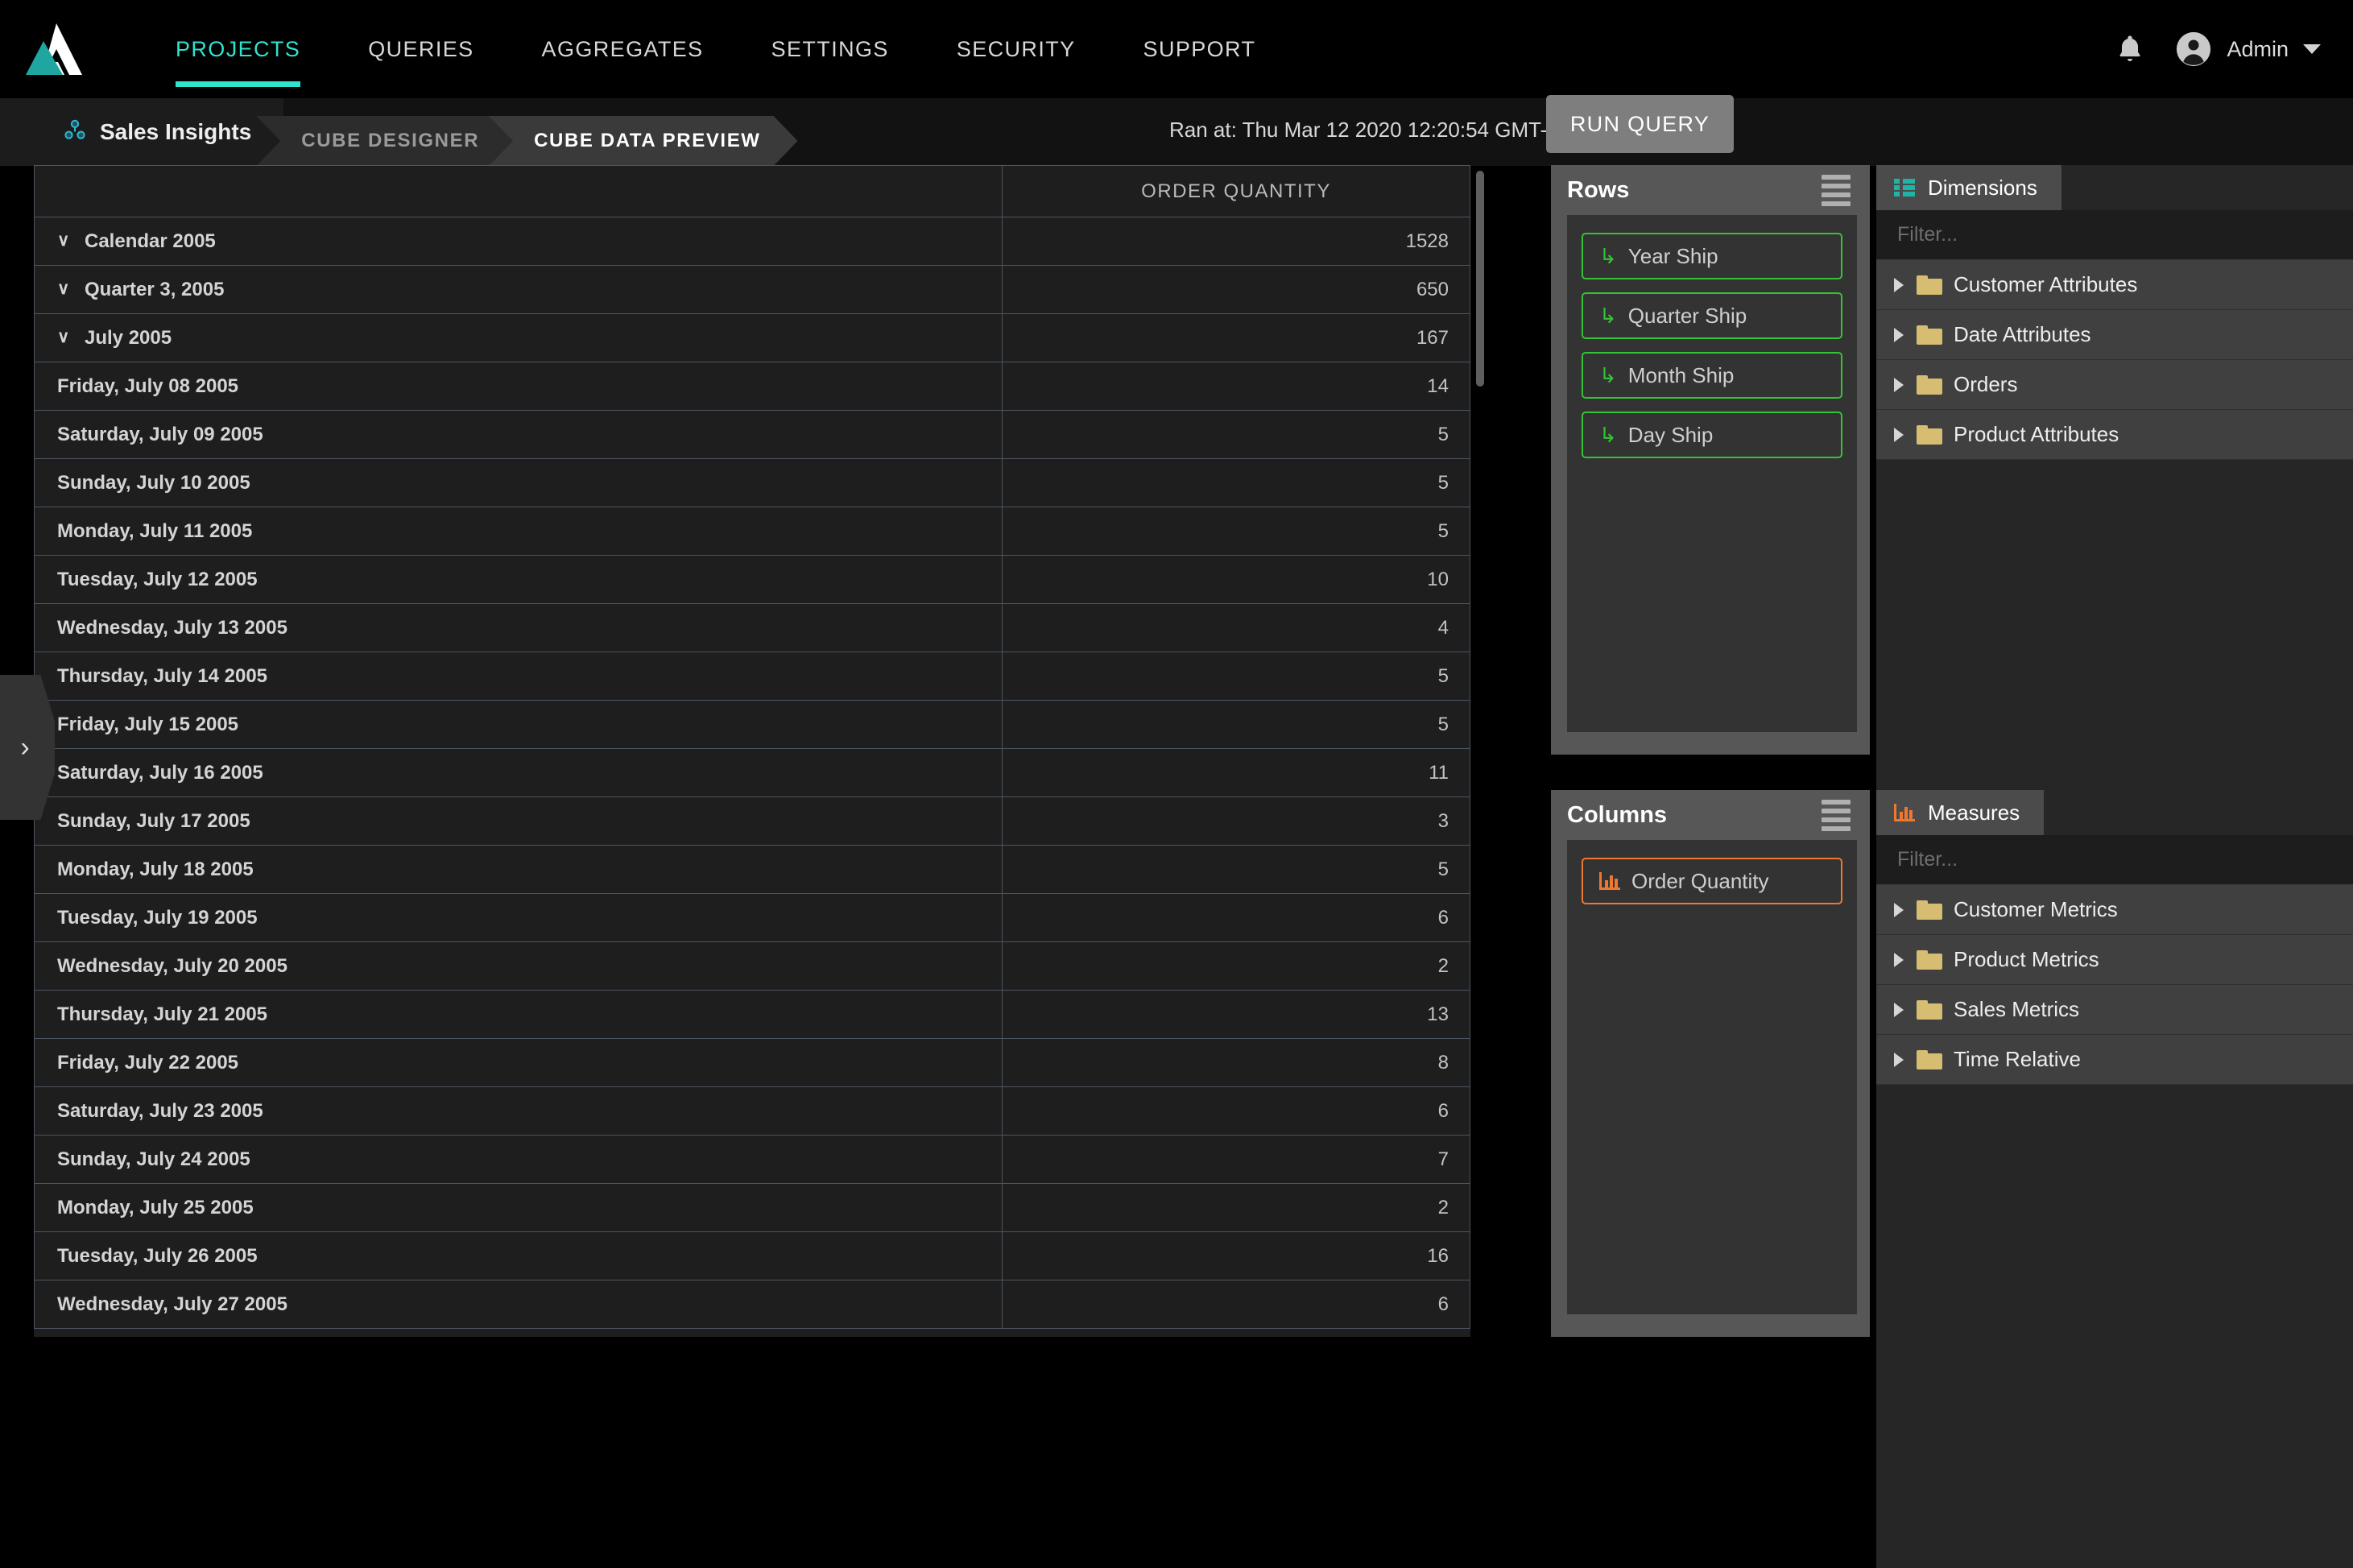  What do you see at coordinates (1236, 191) in the screenshot?
I see `column-header-order-quantity: ORDER QUANTITY` at bounding box center [1236, 191].